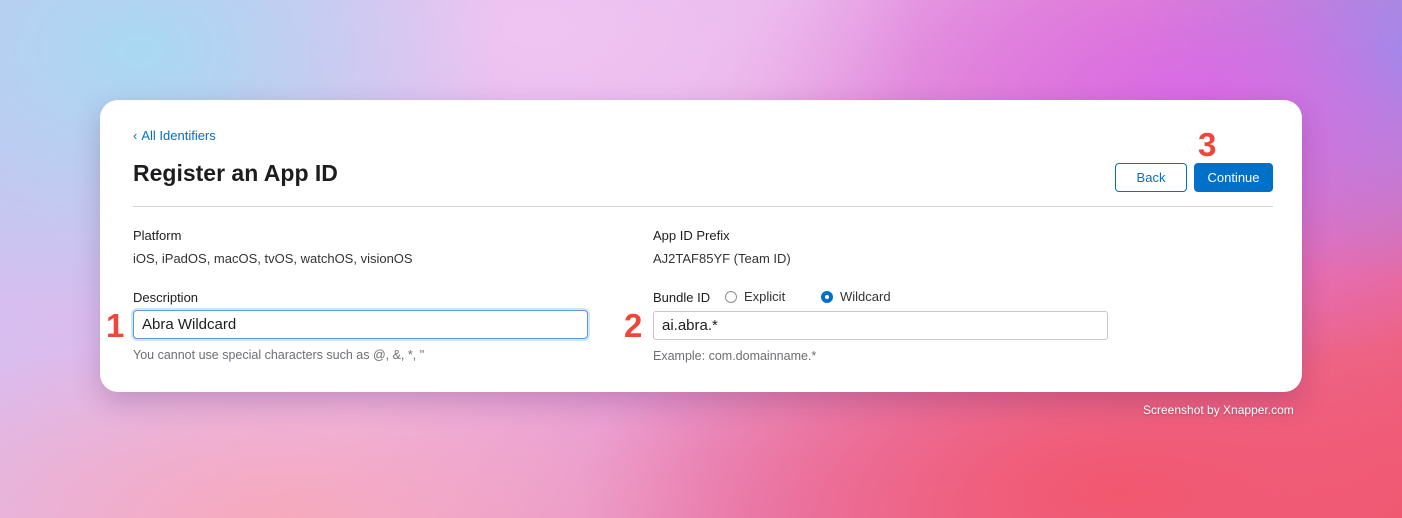 This screenshot has height=518, width=1402. I want to click on step-marker-2: 2, so click(633, 325).